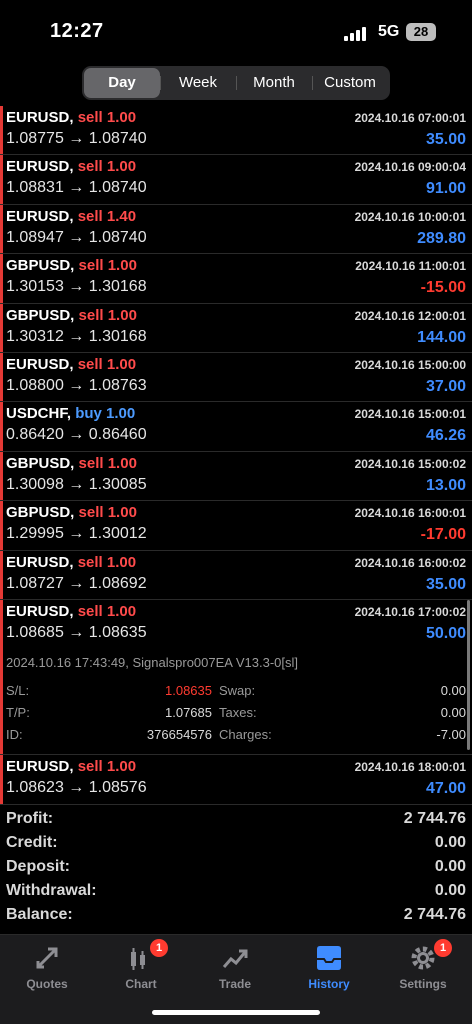 The height and width of the screenshot is (1024, 472). Describe the element at coordinates (122, 83) in the screenshot. I see `tab-day: Day` at that location.